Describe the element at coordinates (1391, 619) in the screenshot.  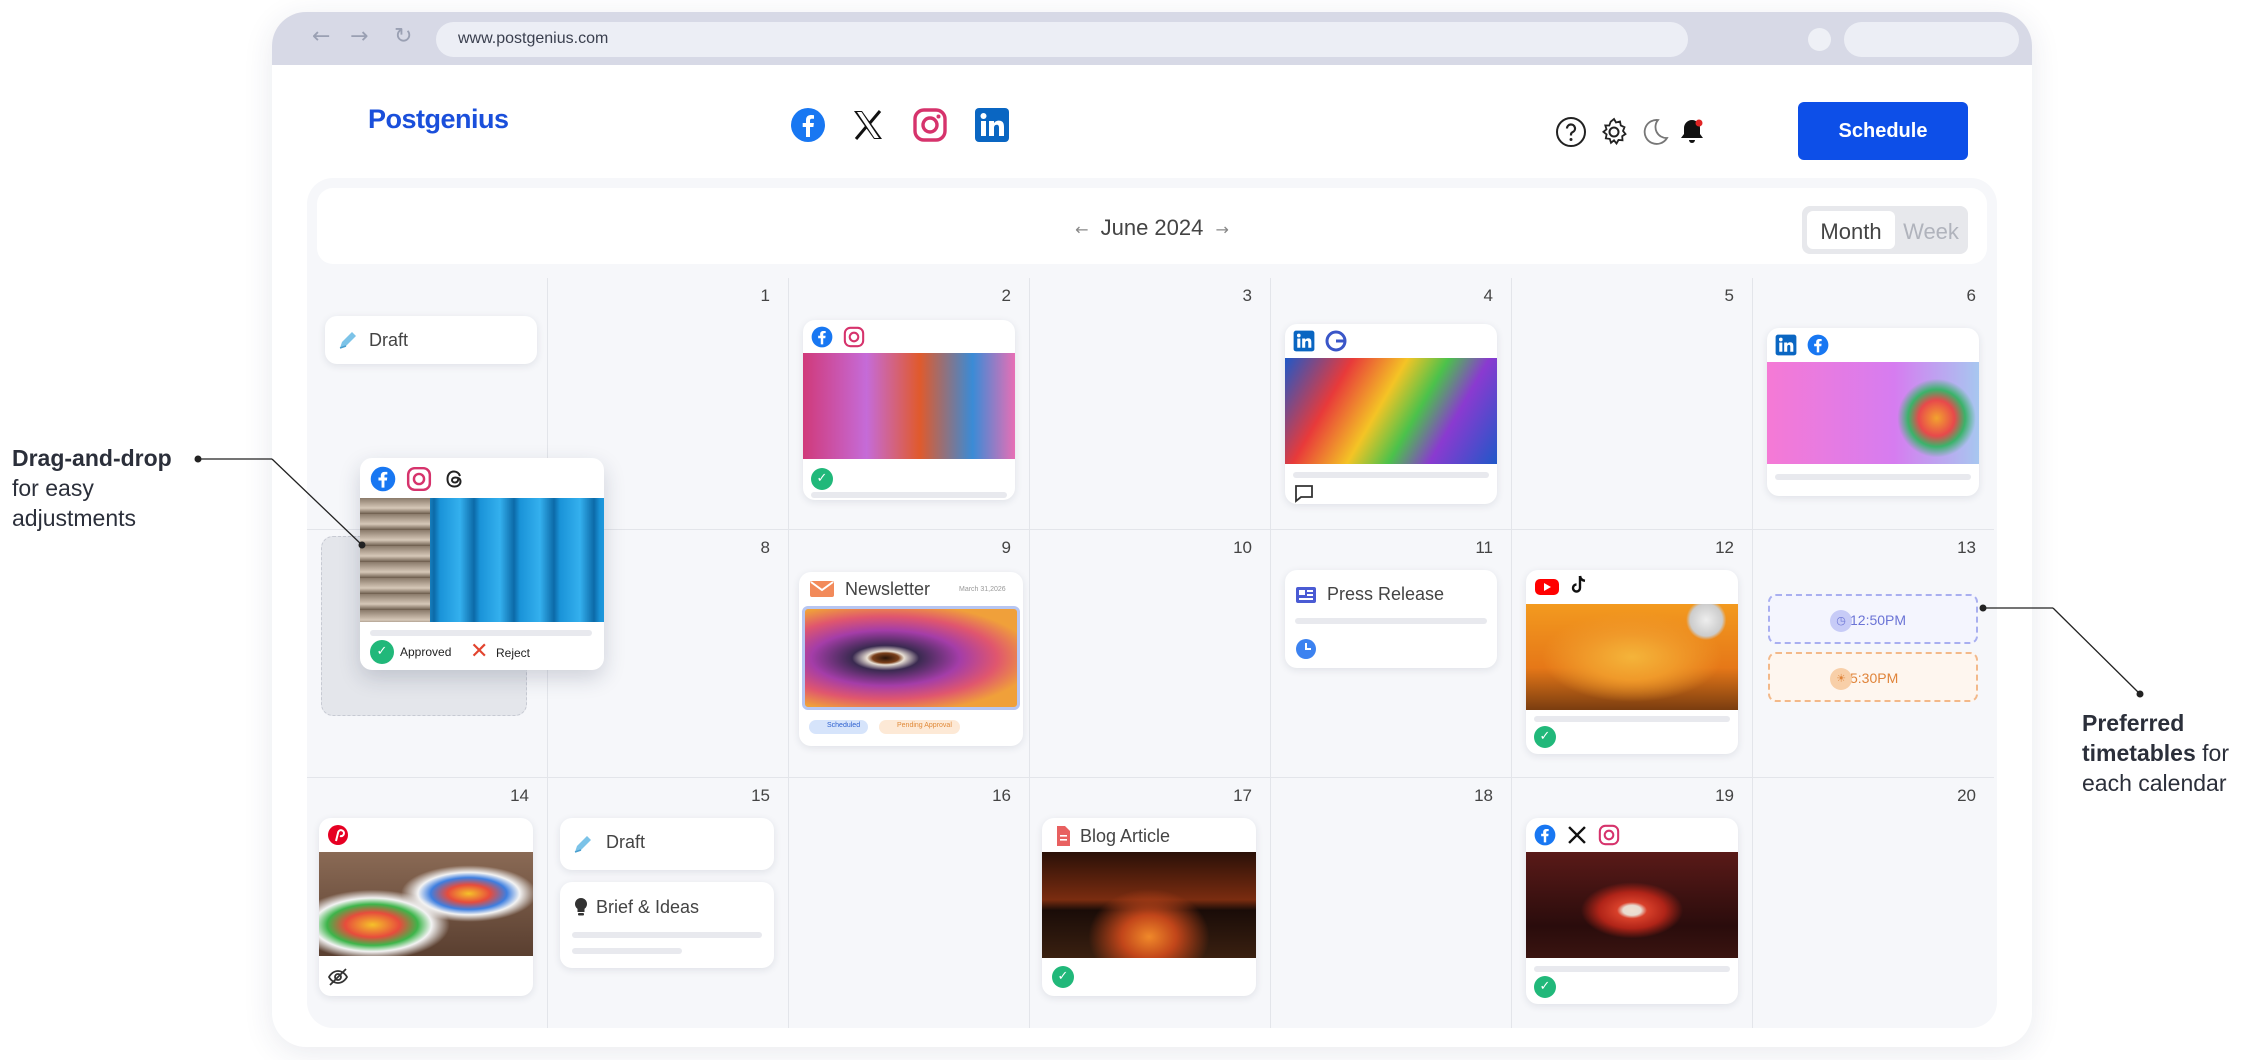
I see `press-release-card: Press Release` at that location.